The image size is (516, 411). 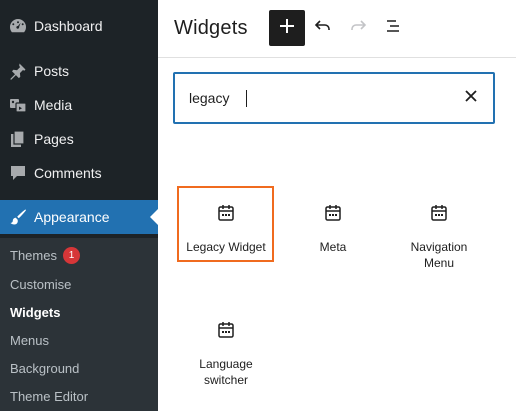 What do you see at coordinates (71, 255) in the screenshot?
I see `update-count-badge: 1` at bounding box center [71, 255].